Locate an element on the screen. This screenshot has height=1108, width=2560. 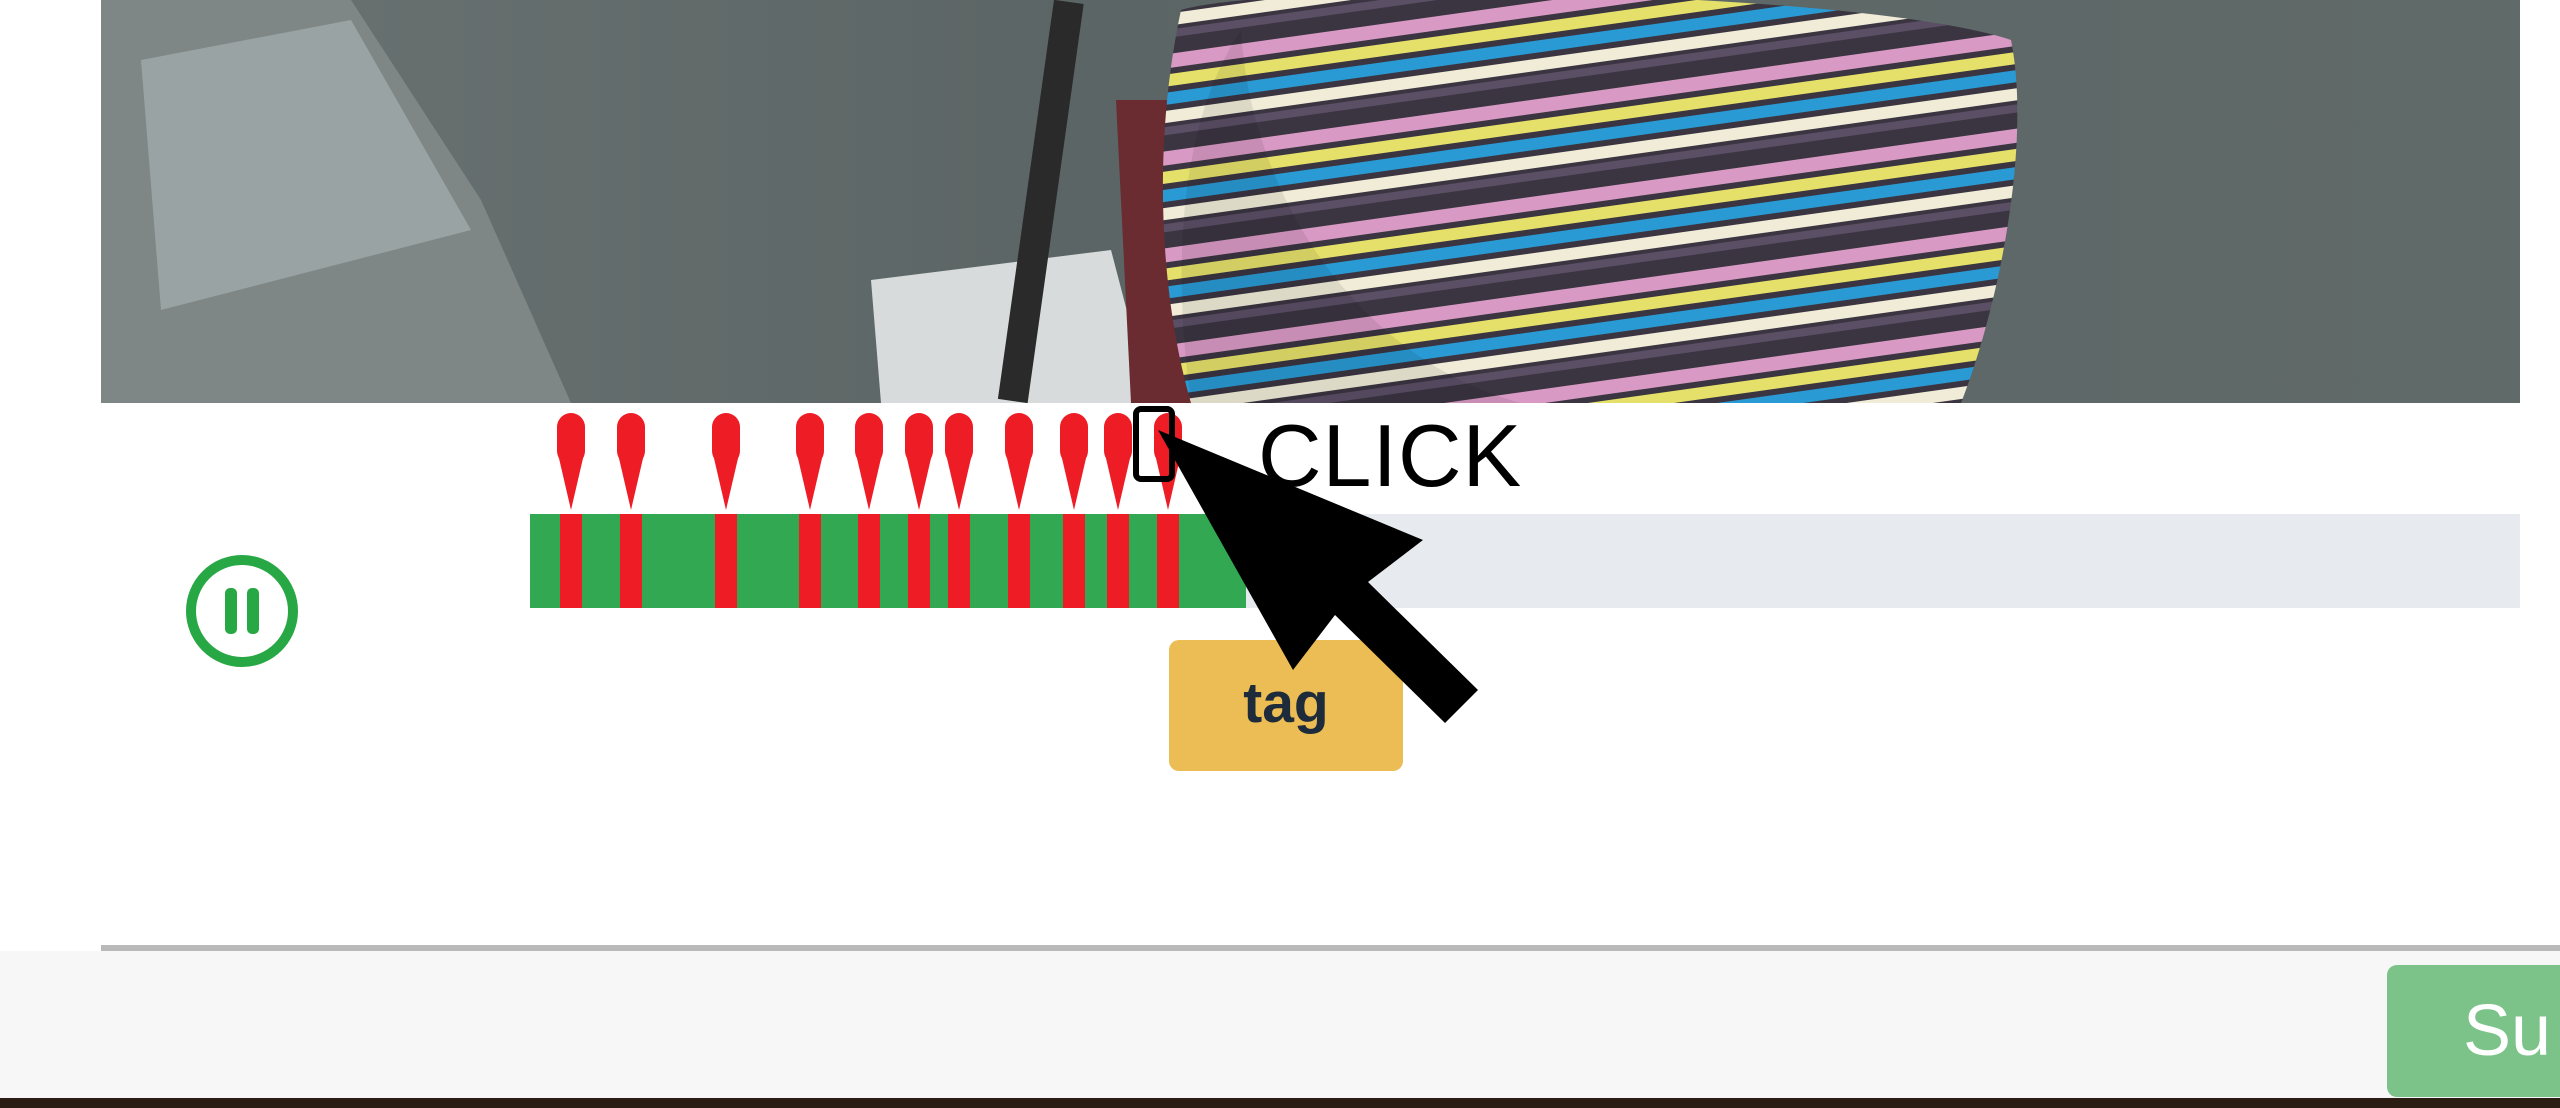
timeline-track is located at coordinates (1525, 561).